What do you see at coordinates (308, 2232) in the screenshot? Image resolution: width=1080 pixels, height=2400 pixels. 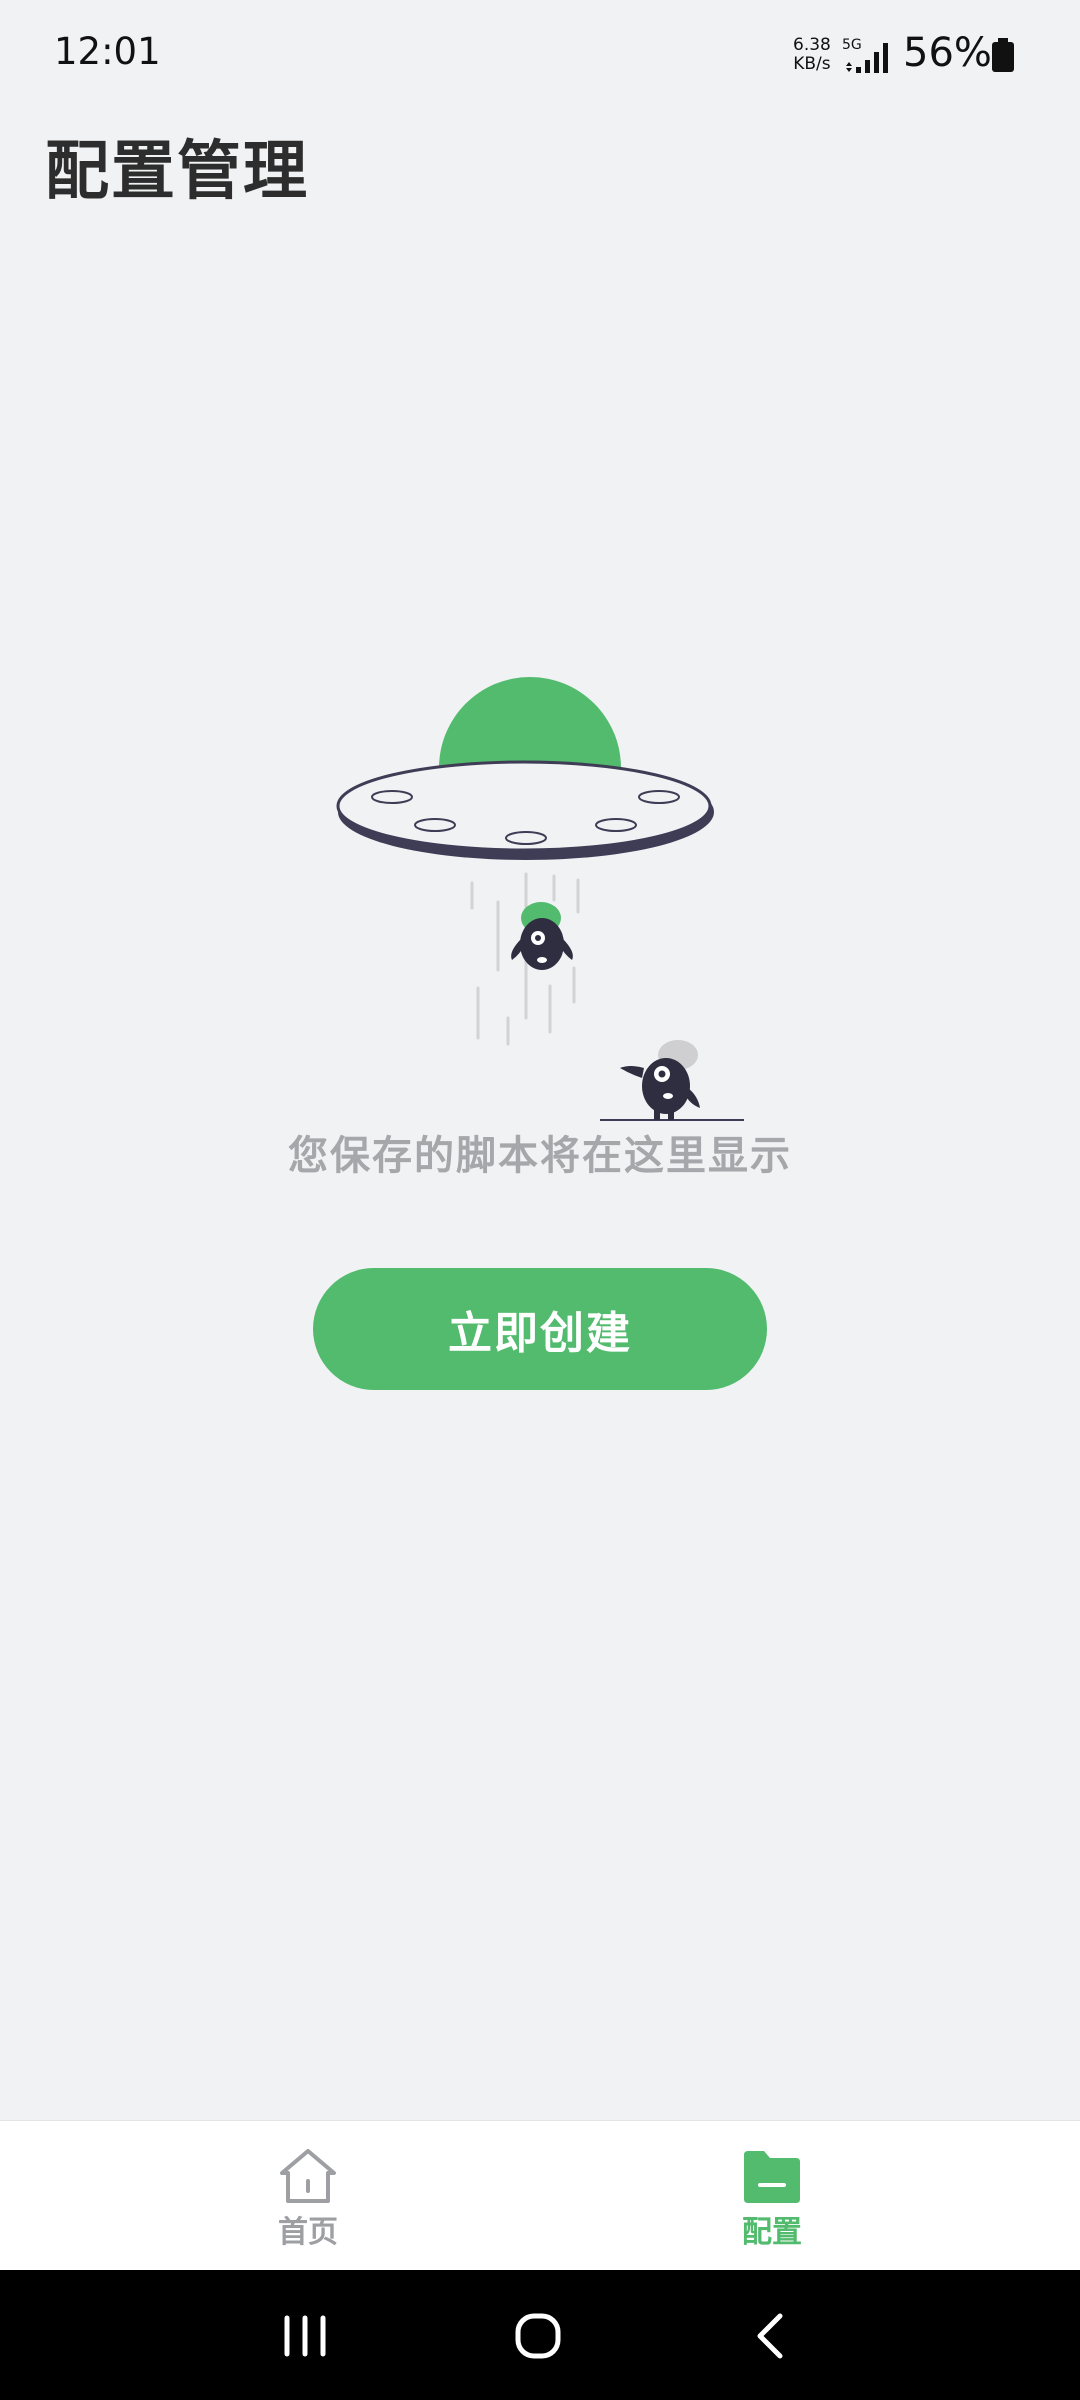 I see `nav-label-home: 首页` at bounding box center [308, 2232].